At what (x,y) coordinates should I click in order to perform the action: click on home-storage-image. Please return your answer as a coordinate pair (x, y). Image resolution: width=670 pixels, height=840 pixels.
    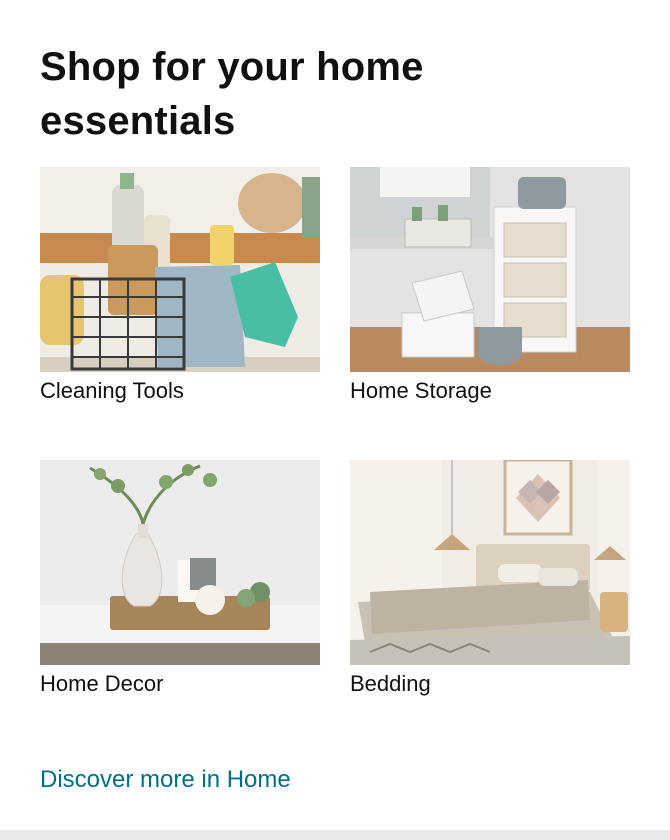
    Looking at the image, I should click on (490, 269).